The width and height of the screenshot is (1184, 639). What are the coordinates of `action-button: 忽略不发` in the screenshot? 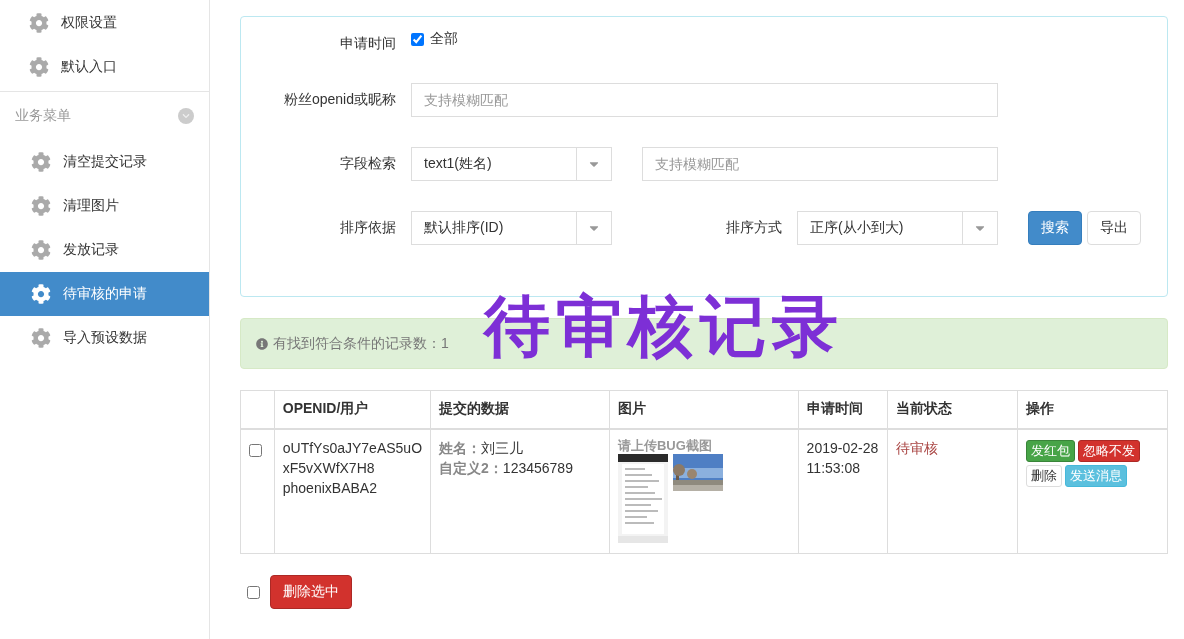 It's located at (1108, 450).